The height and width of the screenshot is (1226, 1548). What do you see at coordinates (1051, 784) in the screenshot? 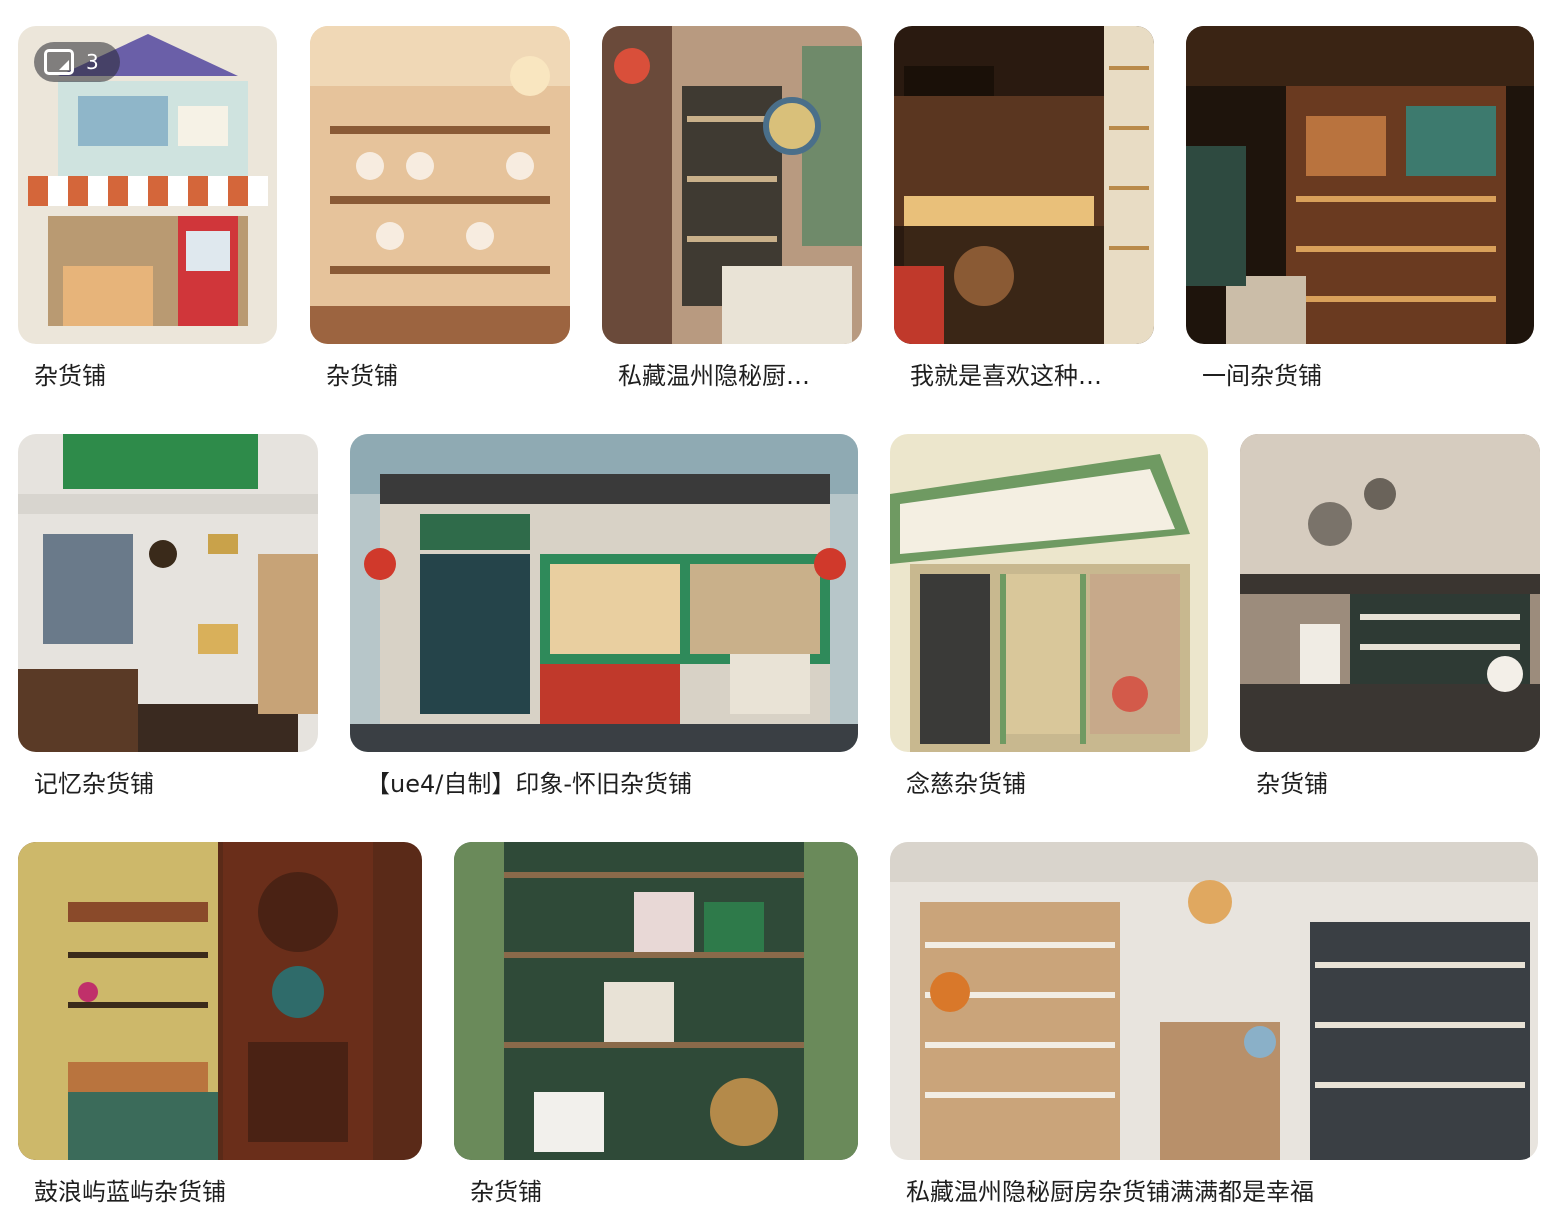
I see `card-caption: 念慈杂货铺` at bounding box center [1051, 784].